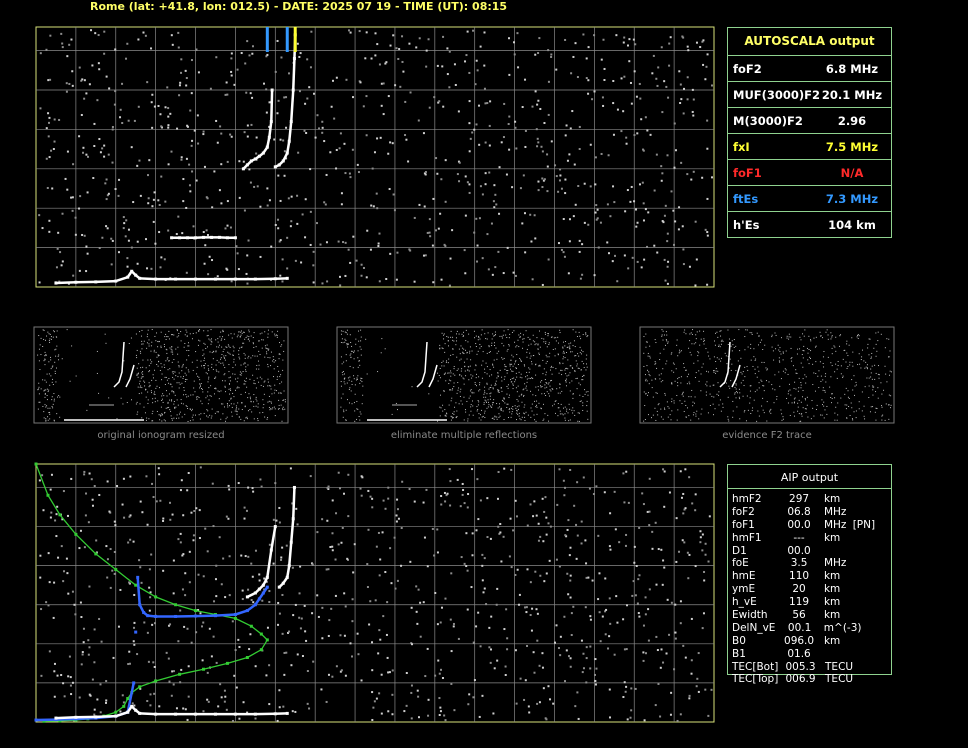 The width and height of the screenshot is (968, 748). I want to click on autoscala-value: 7.5 MHz, so click(852, 146).